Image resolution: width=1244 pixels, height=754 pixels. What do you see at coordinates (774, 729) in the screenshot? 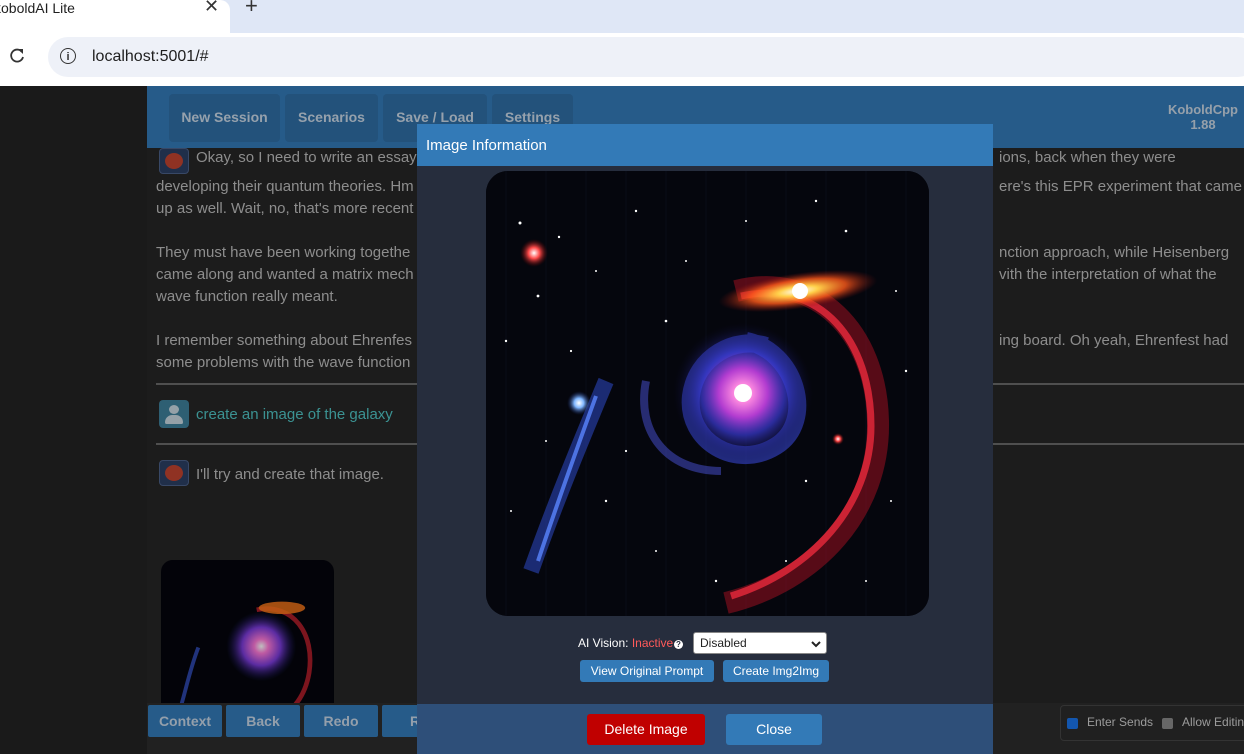
I see `close-button: Close` at bounding box center [774, 729].